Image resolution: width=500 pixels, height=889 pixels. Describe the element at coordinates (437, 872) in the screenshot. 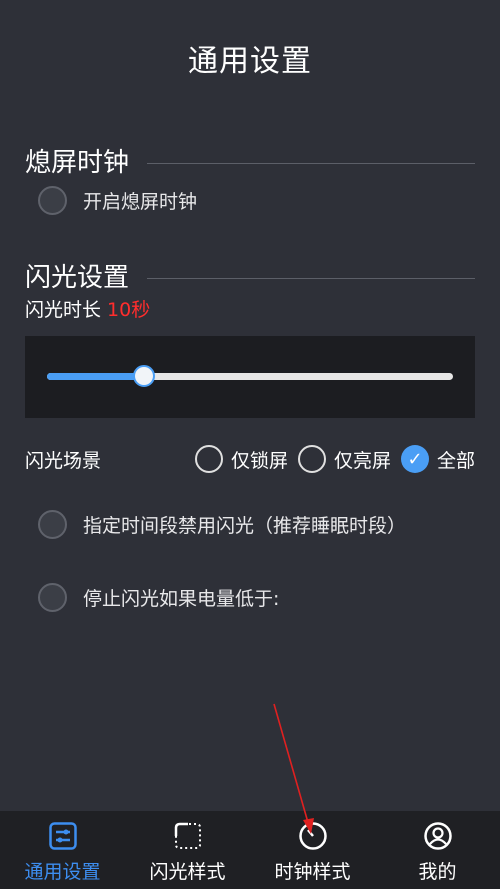

I see `tab-label: 我的` at that location.